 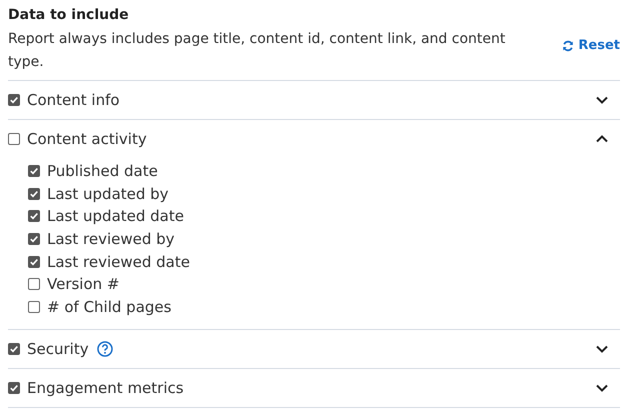 What do you see at coordinates (69, 15) in the screenshot?
I see `section-heading: Data to include` at bounding box center [69, 15].